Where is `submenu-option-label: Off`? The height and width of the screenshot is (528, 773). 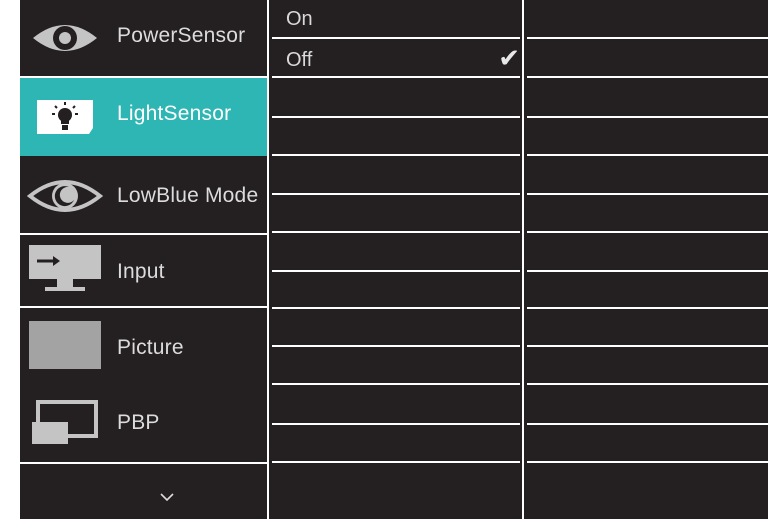 submenu-option-label: Off is located at coordinates (299, 60).